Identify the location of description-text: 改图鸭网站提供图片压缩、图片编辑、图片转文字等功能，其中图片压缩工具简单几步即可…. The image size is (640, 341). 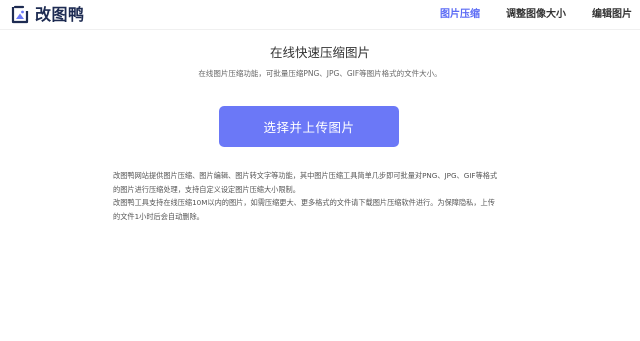
(309, 196).